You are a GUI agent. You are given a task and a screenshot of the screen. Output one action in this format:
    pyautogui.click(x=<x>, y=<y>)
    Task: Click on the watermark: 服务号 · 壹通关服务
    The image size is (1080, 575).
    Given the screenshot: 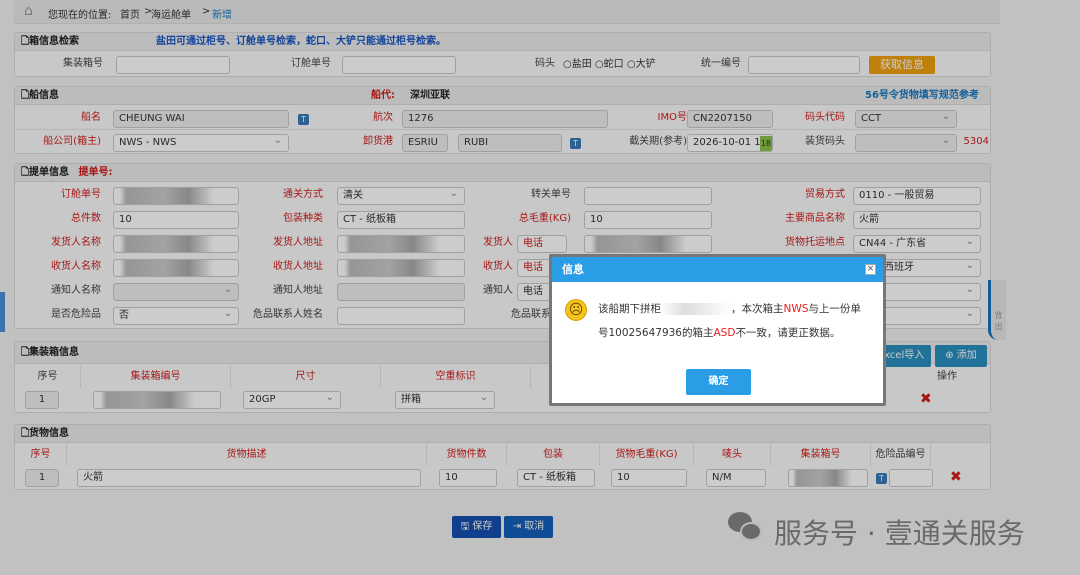 What is the action you would take?
    pyautogui.click(x=899, y=533)
    